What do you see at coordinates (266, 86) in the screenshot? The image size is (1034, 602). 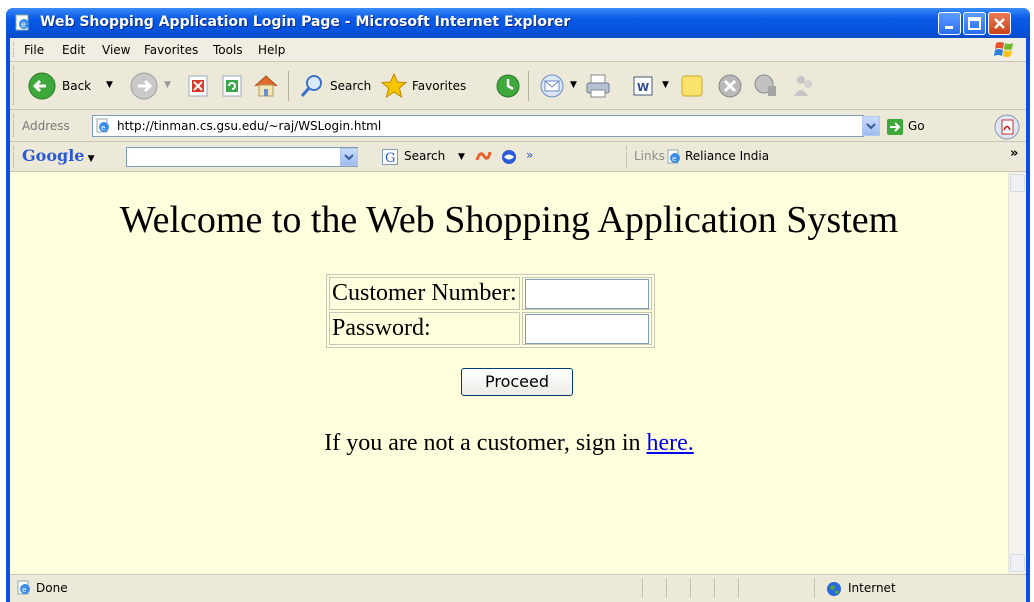 I see `home-icon` at bounding box center [266, 86].